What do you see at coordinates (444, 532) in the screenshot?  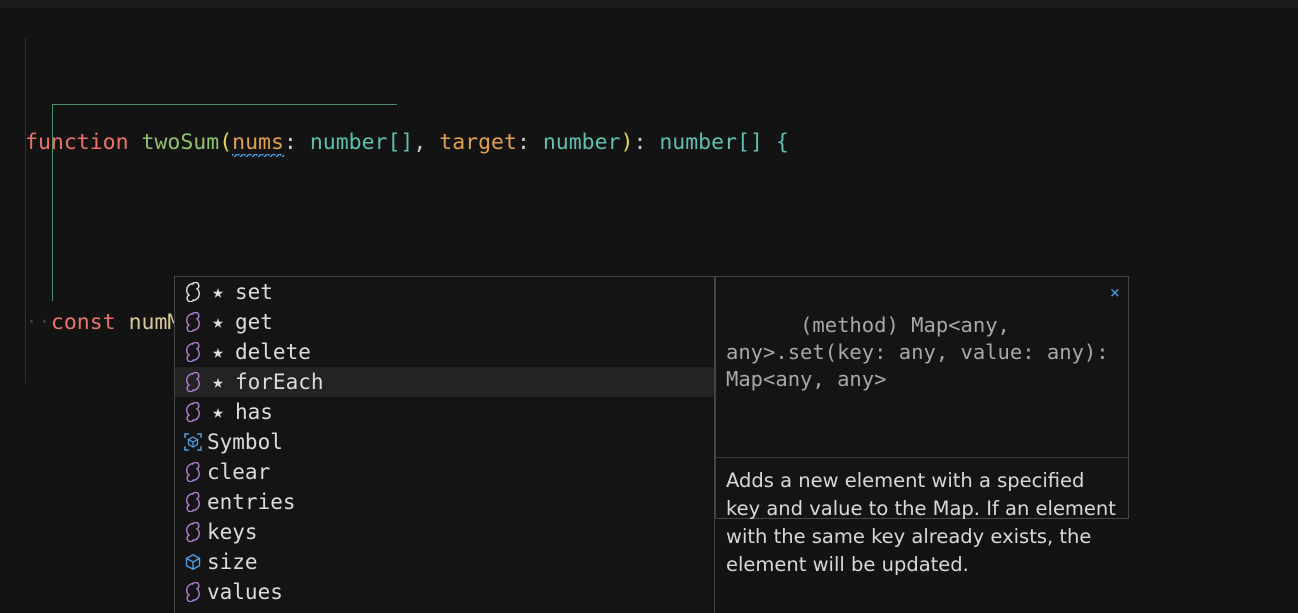 I see `suggest-item-keys: keys` at bounding box center [444, 532].